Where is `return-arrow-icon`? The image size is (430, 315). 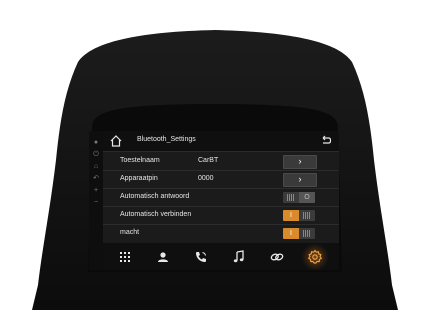
return-arrow-icon is located at coordinates (327, 139).